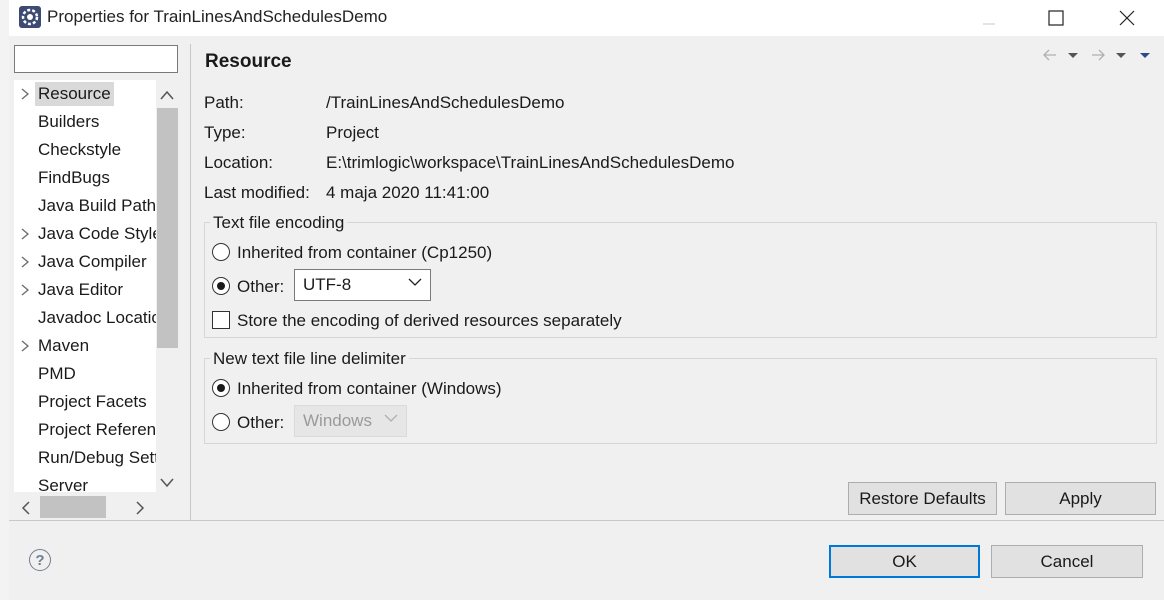  I want to click on close-button, so click(1127, 18).